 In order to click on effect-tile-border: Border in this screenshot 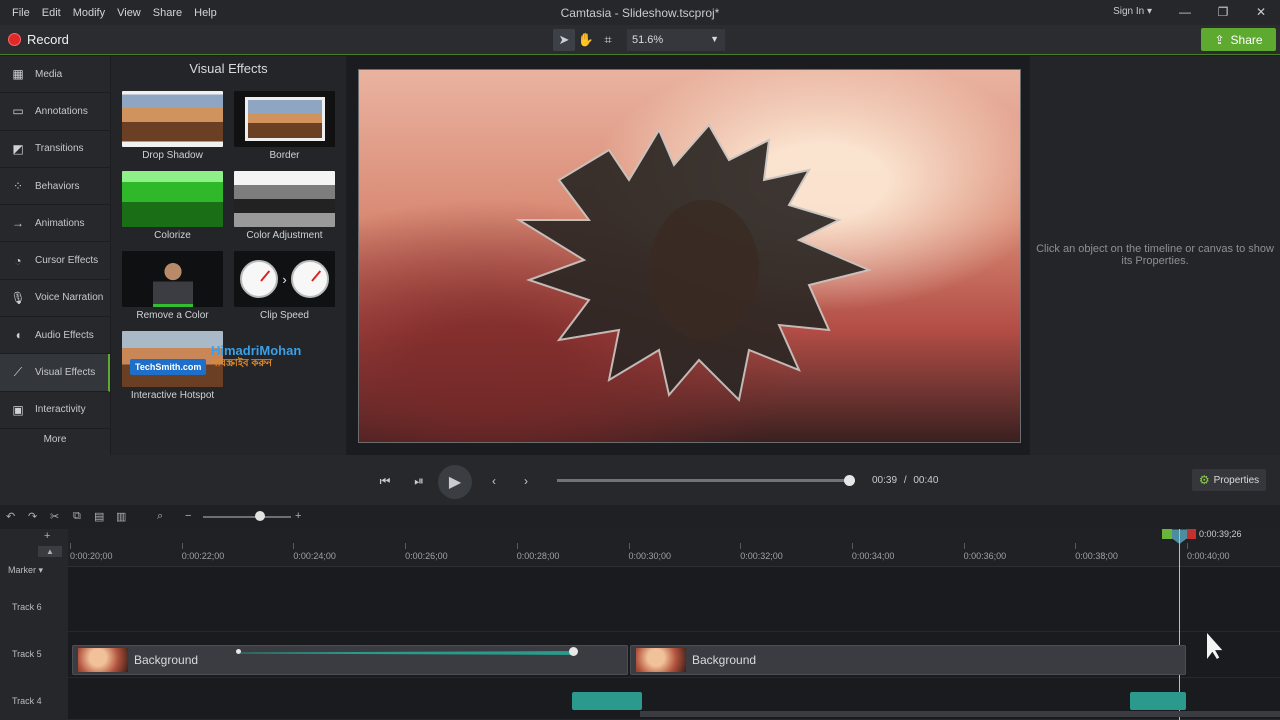, I will do `click(284, 129)`.